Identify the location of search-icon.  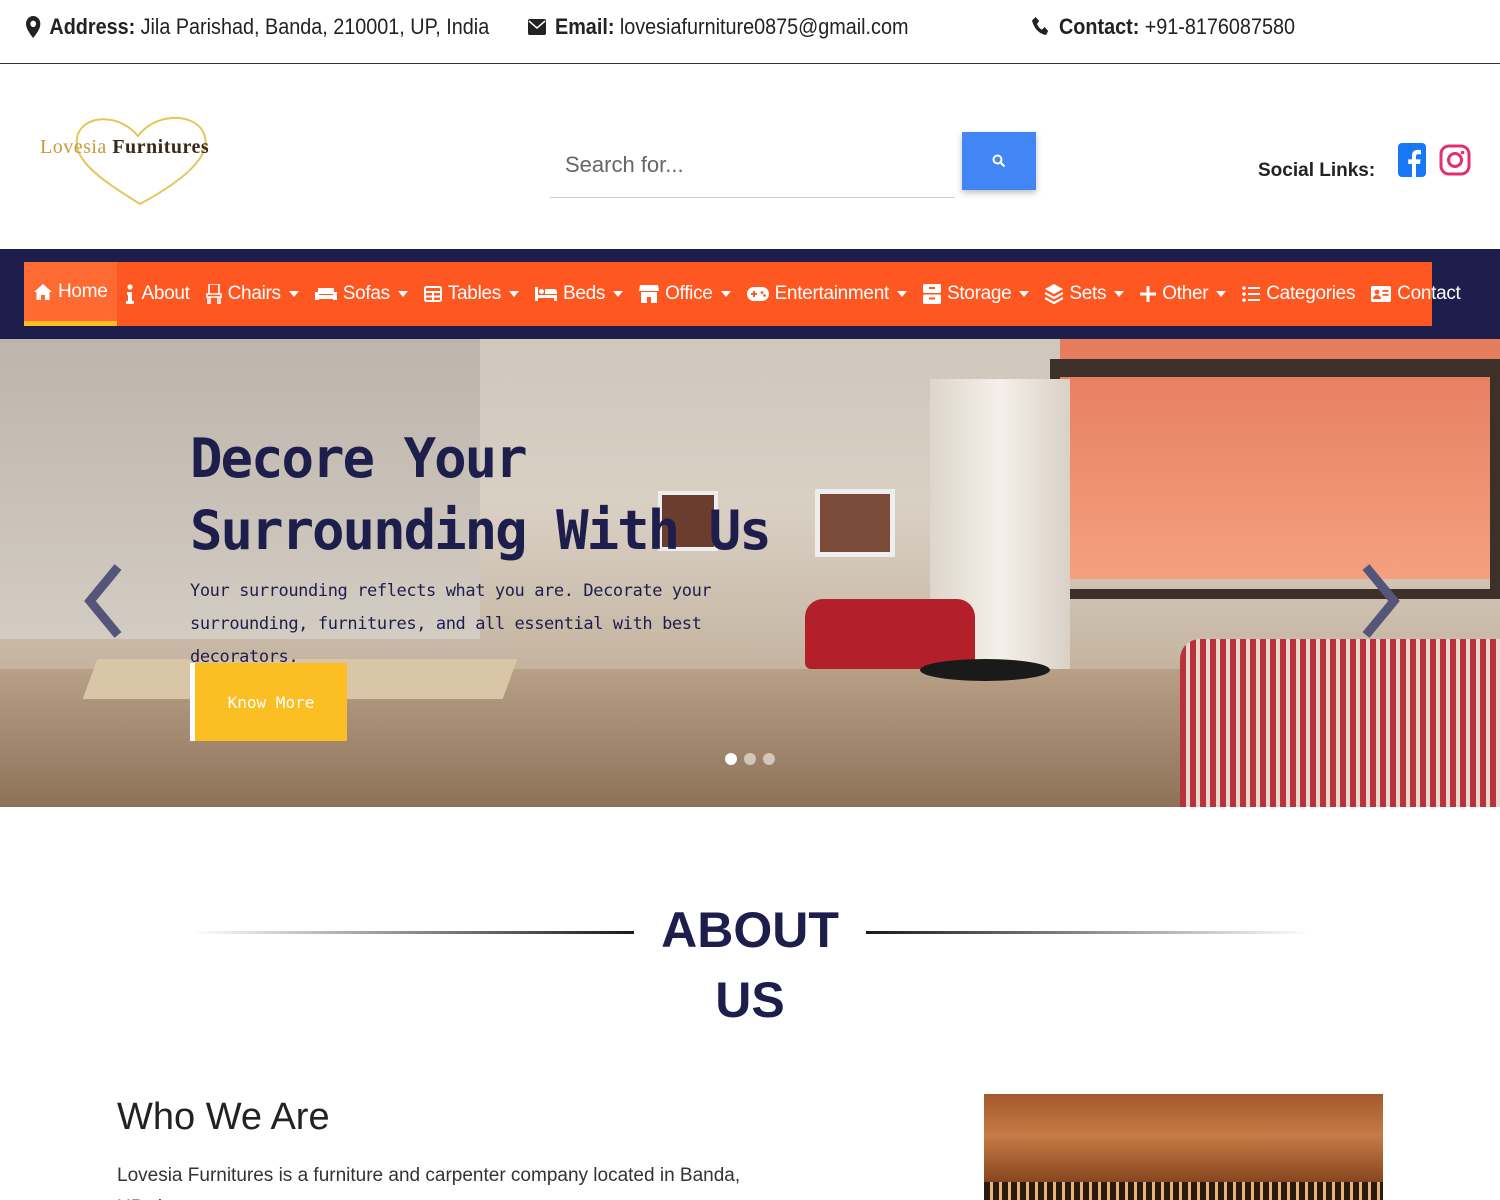
(999, 161).